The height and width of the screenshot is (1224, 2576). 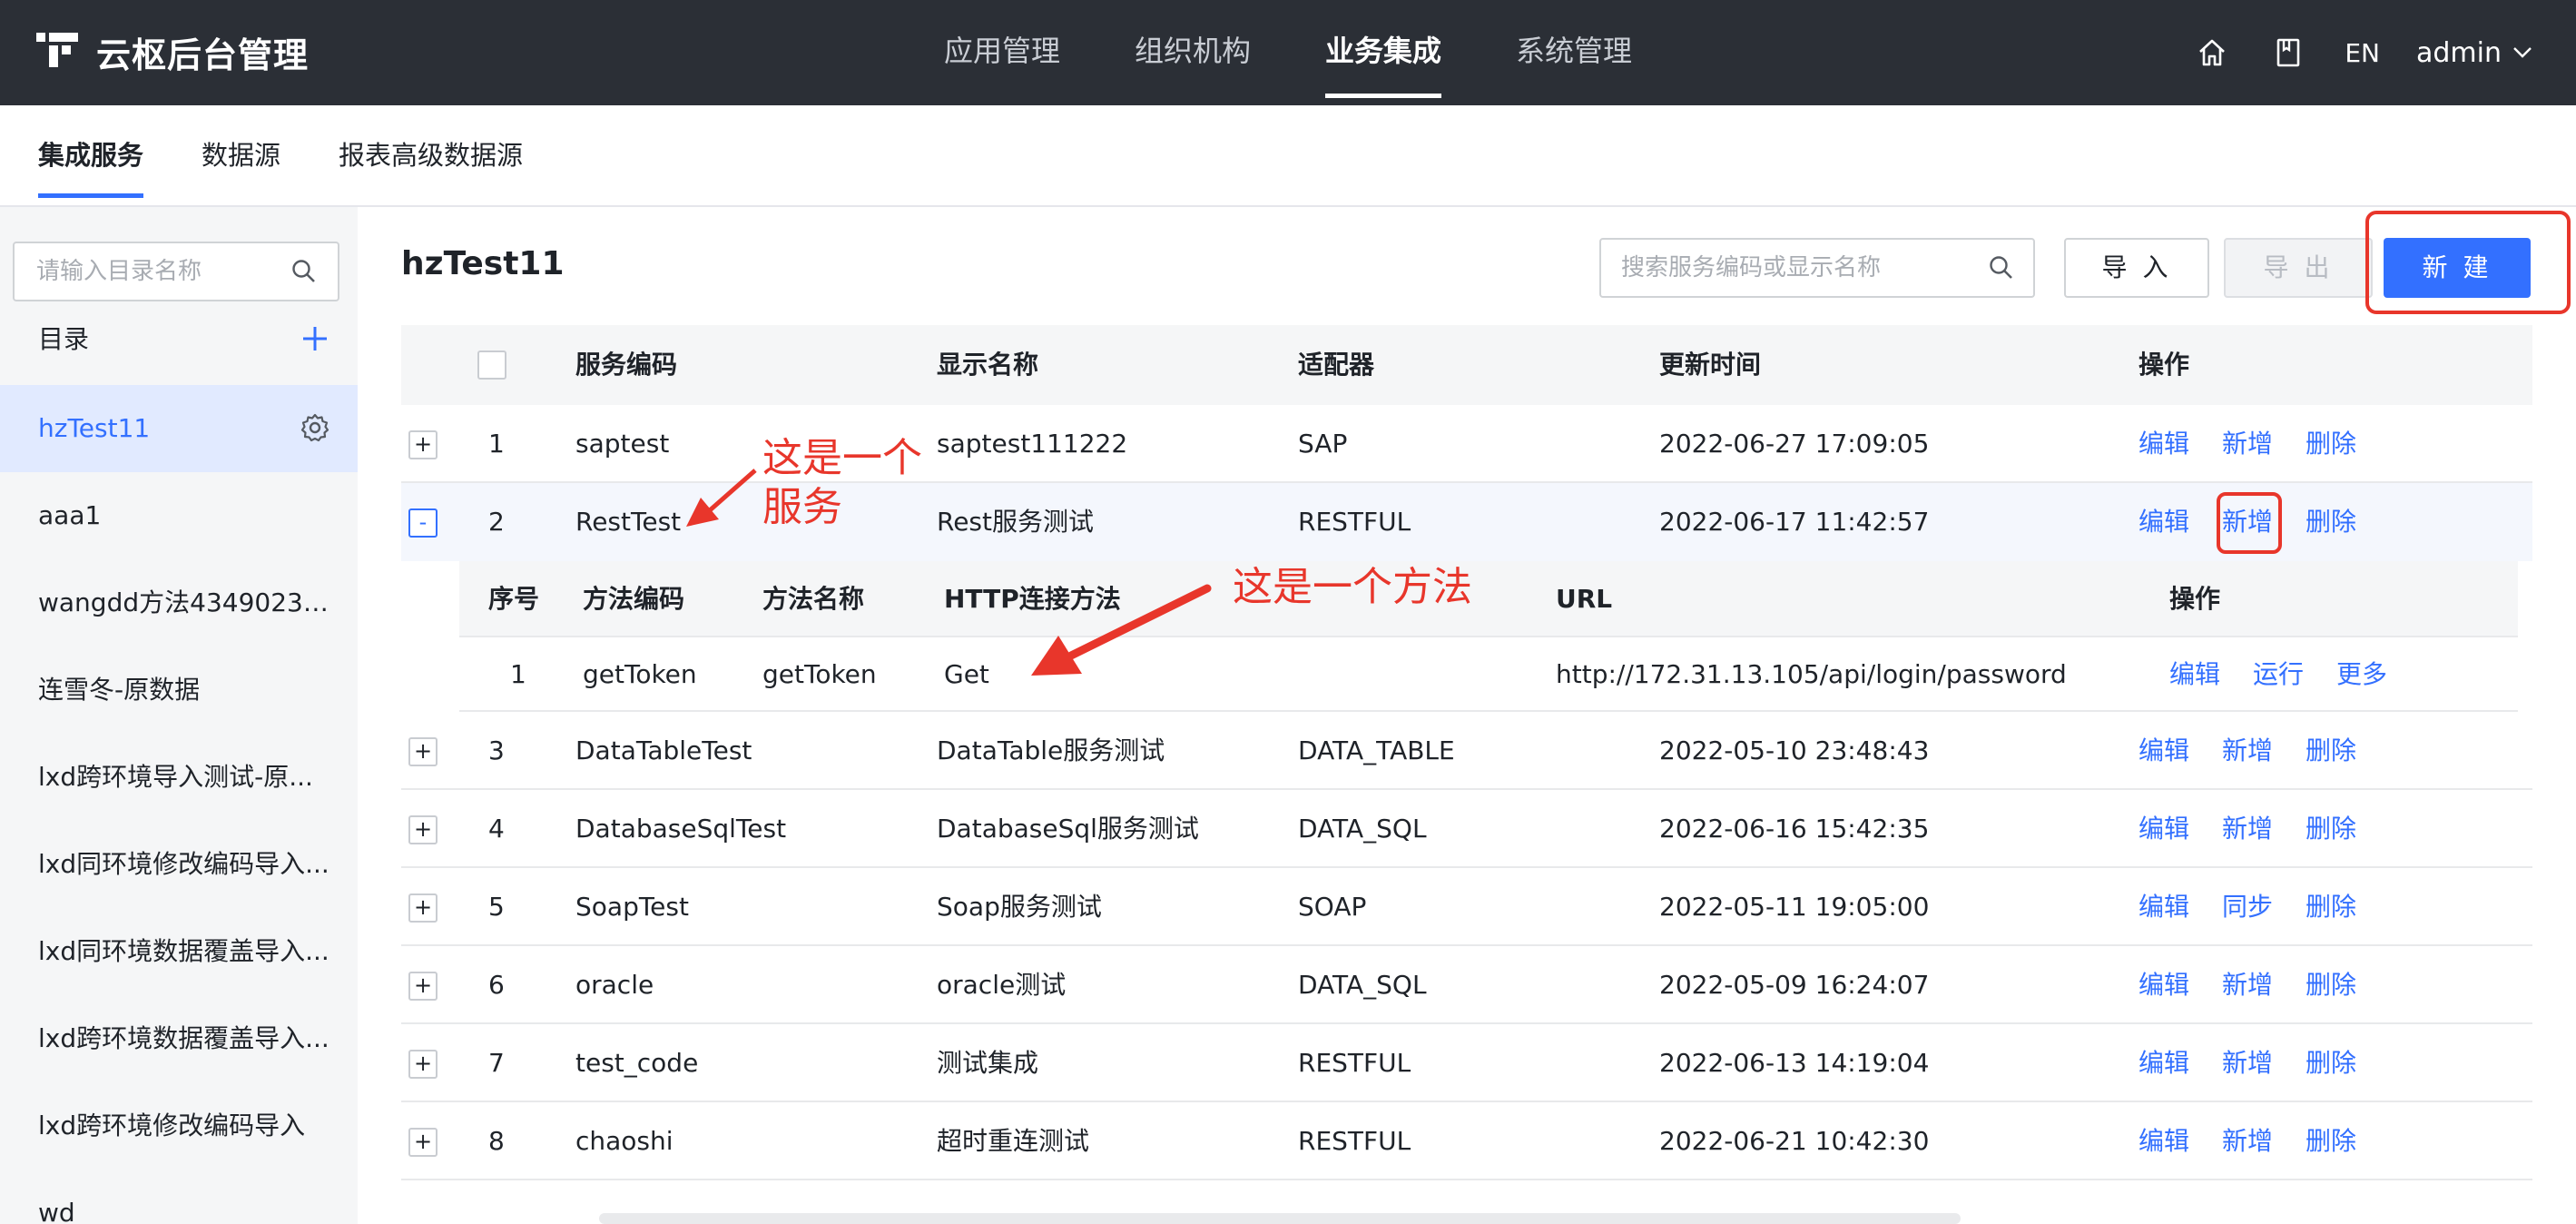 What do you see at coordinates (491, 365) in the screenshot?
I see `select-all-checkbox` at bounding box center [491, 365].